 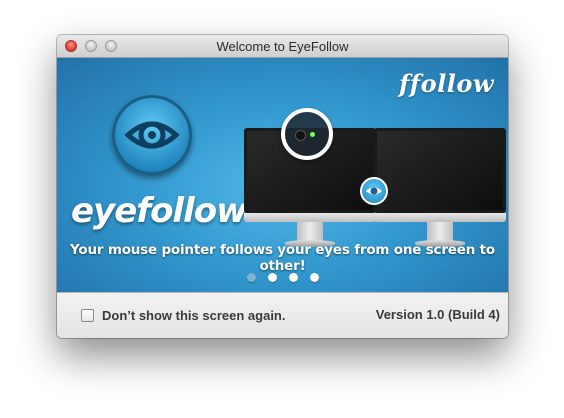 I want to click on brand-wordmark: eyefollow, so click(x=159, y=211).